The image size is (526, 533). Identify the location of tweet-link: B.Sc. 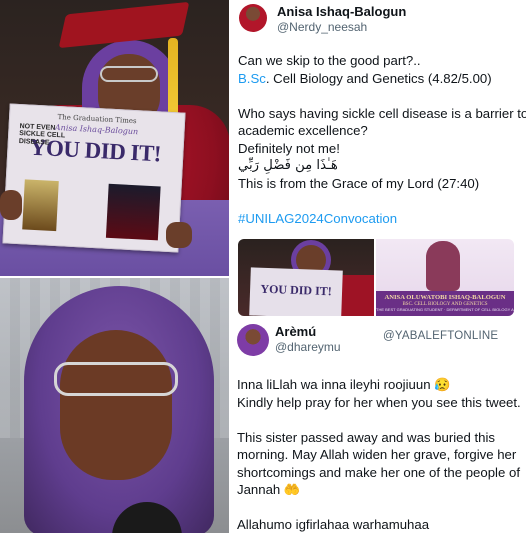
(252, 78).